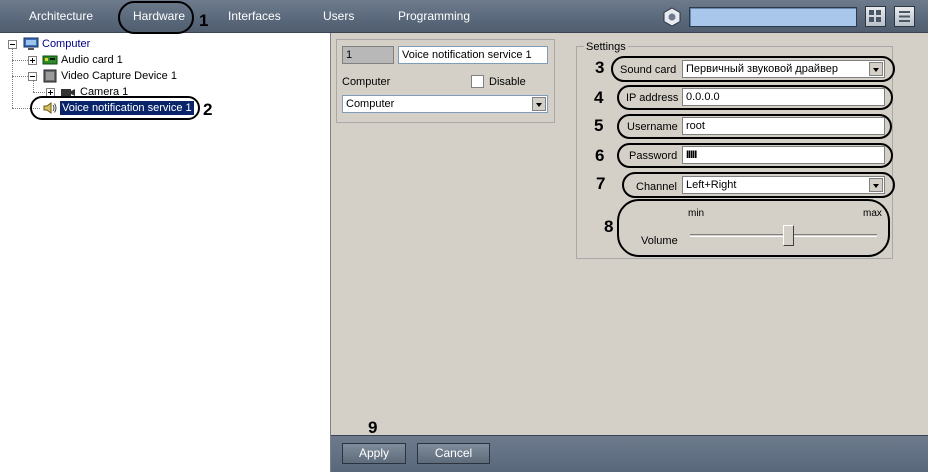 The width and height of the screenshot is (928, 472). Describe the element at coordinates (66, 44) in the screenshot. I see `tree-item-computer: Computer` at that location.